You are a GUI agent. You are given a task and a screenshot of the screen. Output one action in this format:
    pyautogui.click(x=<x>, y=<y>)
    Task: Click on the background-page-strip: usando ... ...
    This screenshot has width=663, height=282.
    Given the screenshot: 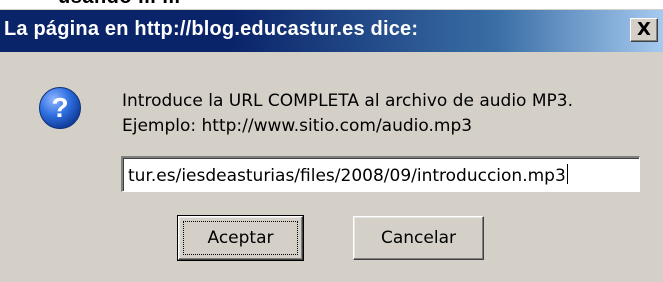 What is the action you would take?
    pyautogui.click(x=331, y=4)
    